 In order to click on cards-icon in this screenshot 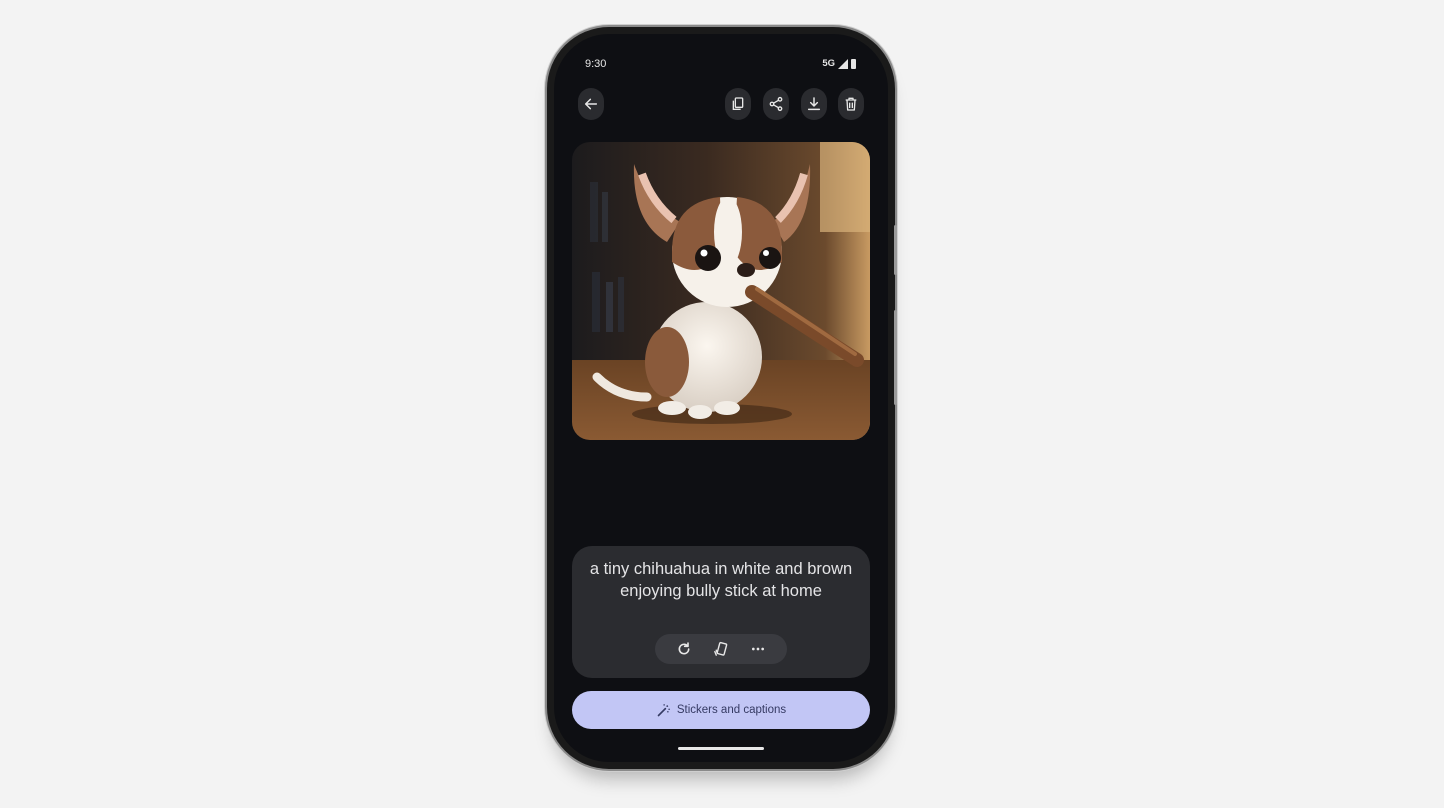, I will do `click(721, 648)`.